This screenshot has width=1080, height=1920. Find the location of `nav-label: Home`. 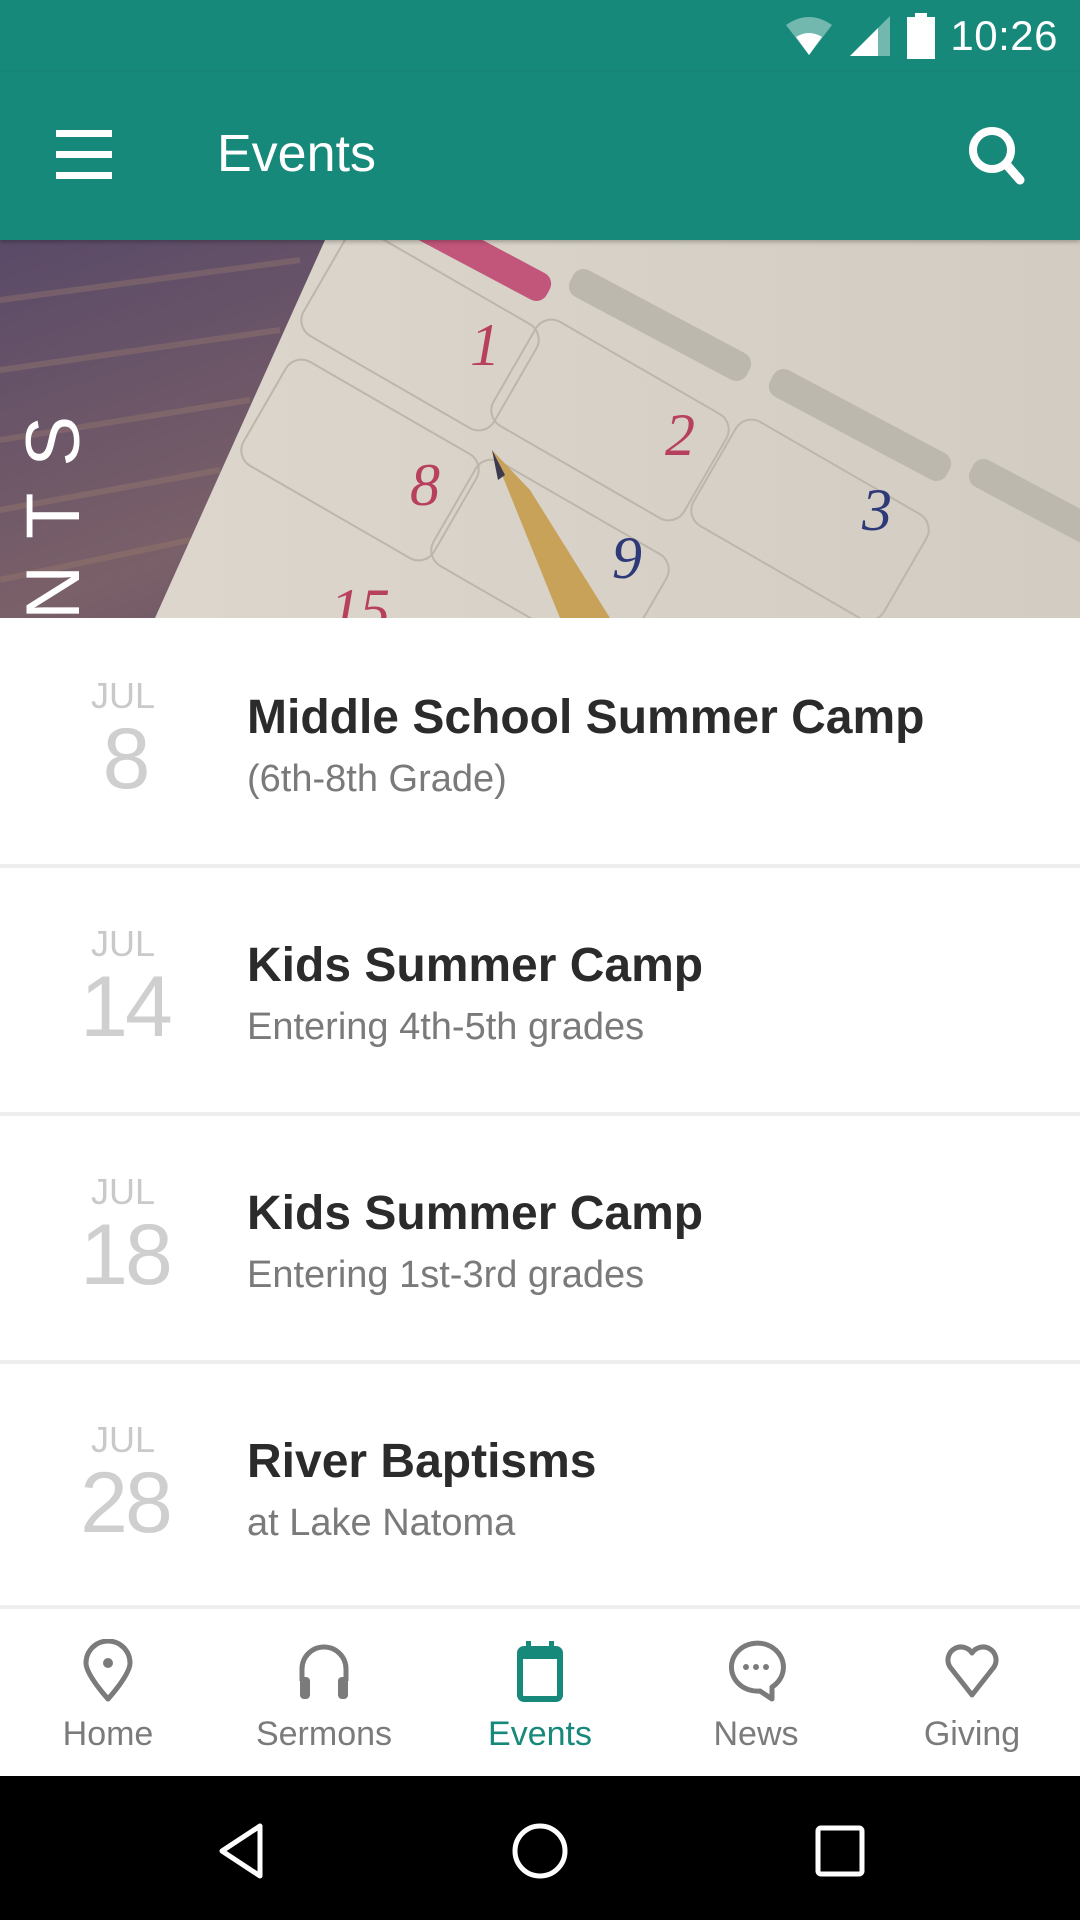

nav-label: Home is located at coordinates (108, 1734).